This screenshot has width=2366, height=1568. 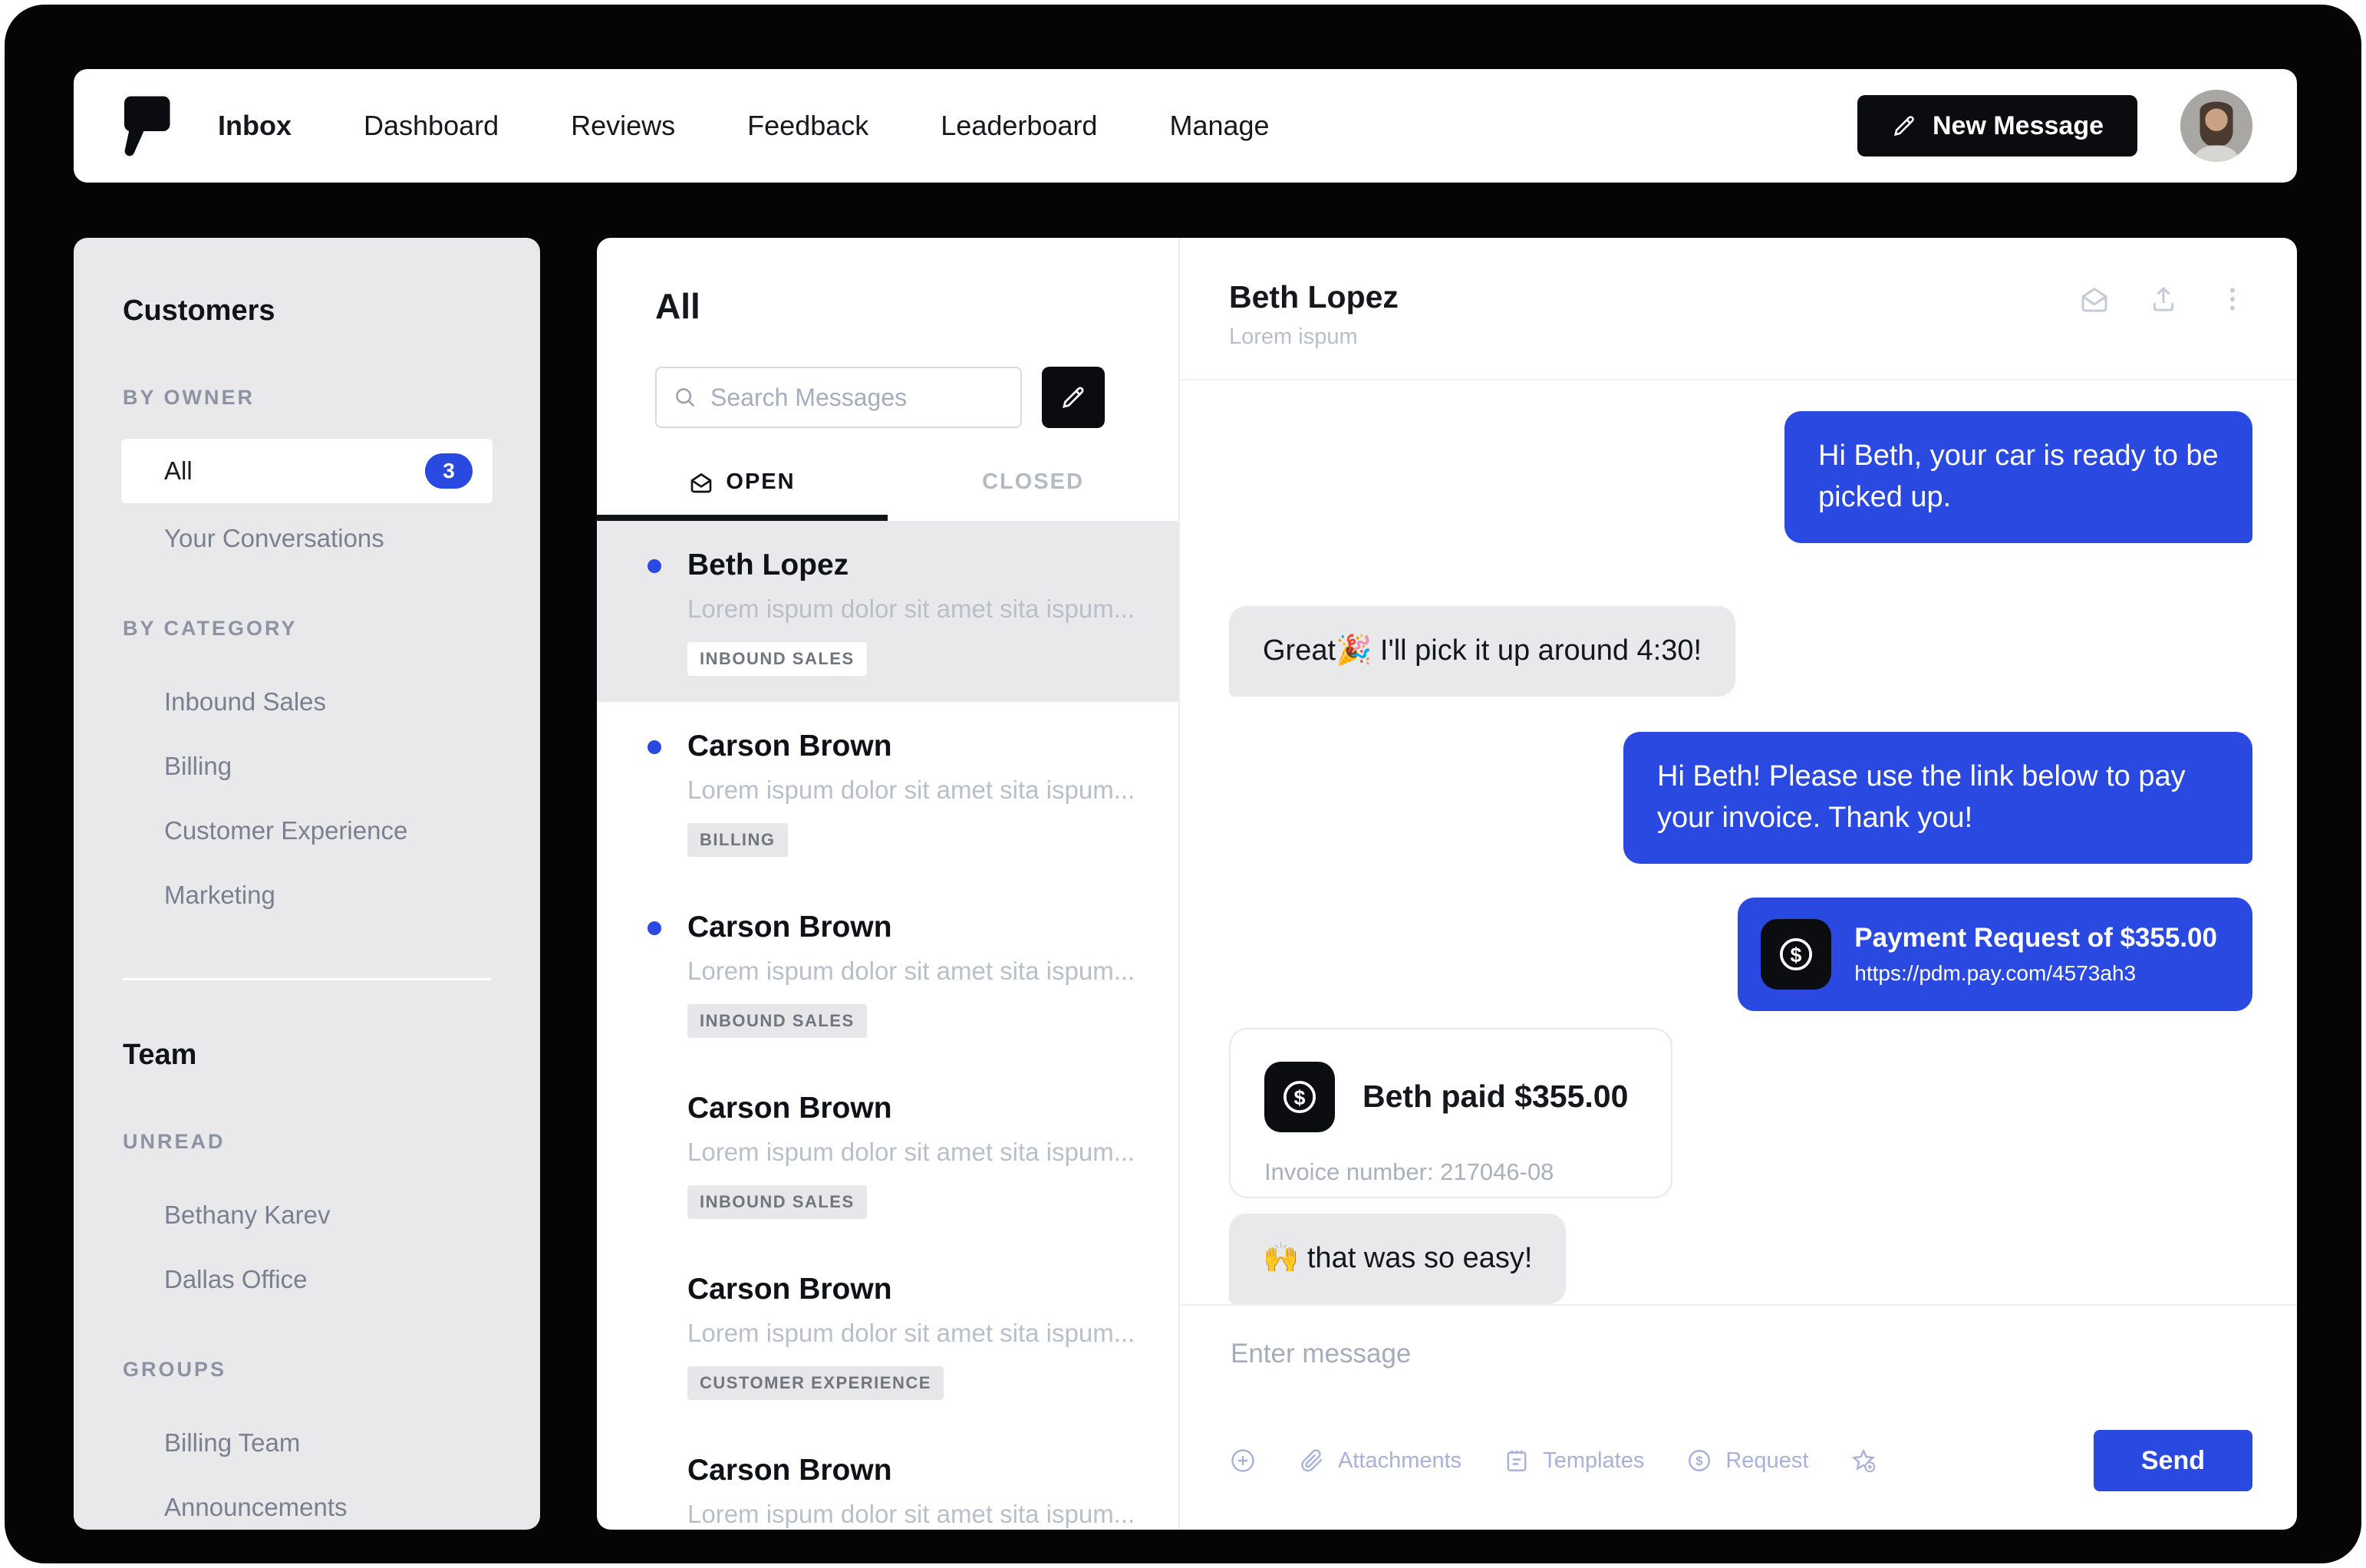 I want to click on section-label-by-category: BY CATEGORY, so click(x=210, y=628).